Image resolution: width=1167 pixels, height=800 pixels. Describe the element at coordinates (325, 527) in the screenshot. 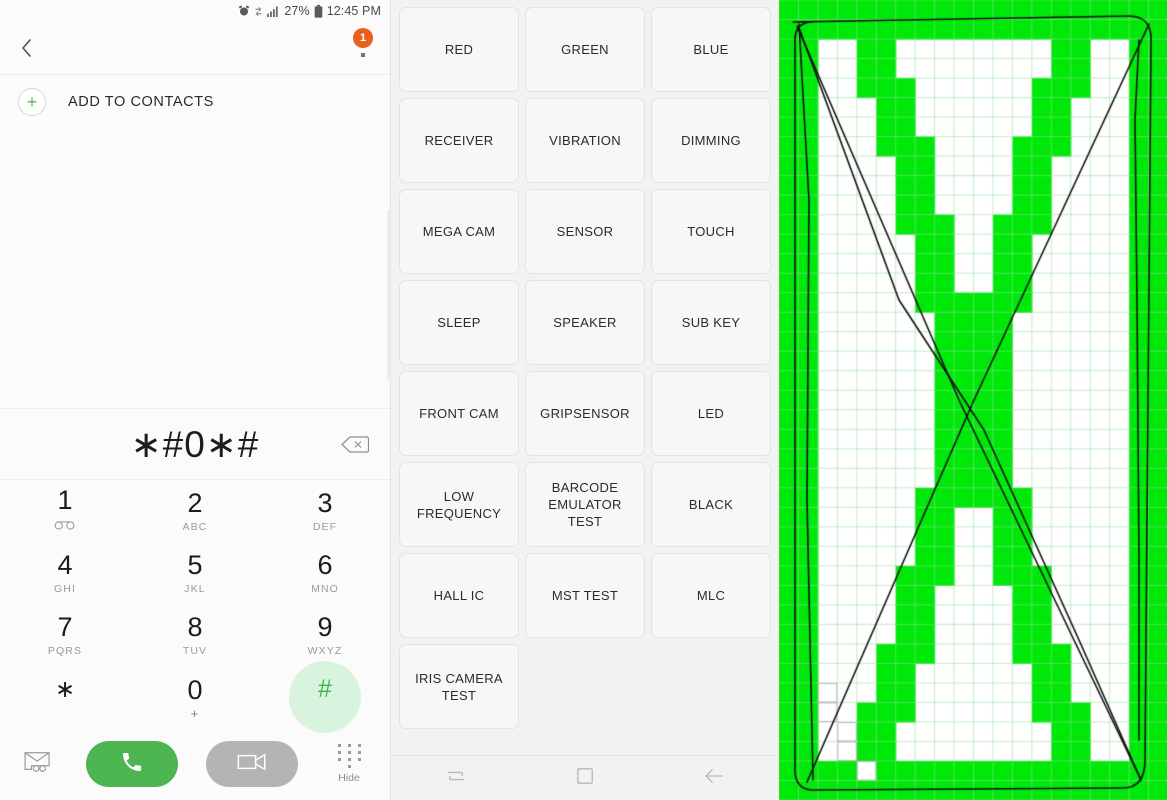

I see `key-sublabel: DEF` at that location.